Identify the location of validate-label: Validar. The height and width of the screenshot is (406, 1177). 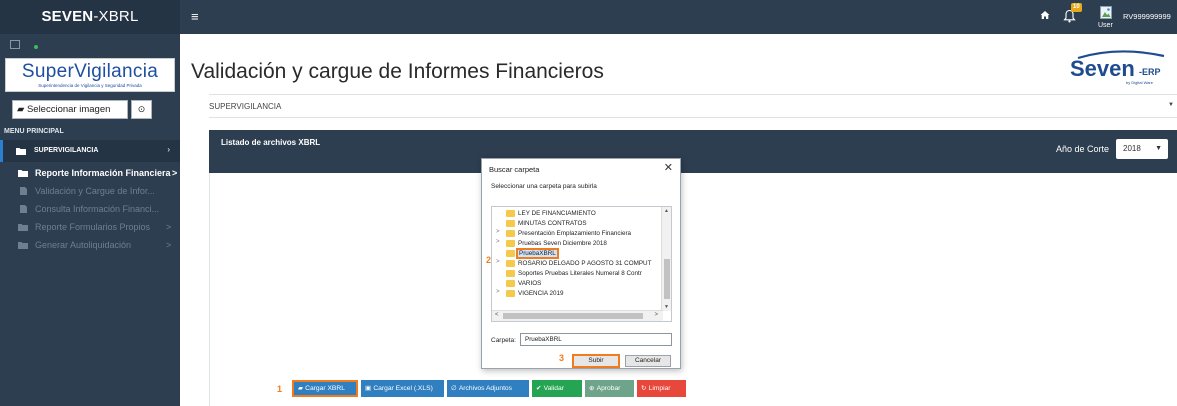
(553, 388).